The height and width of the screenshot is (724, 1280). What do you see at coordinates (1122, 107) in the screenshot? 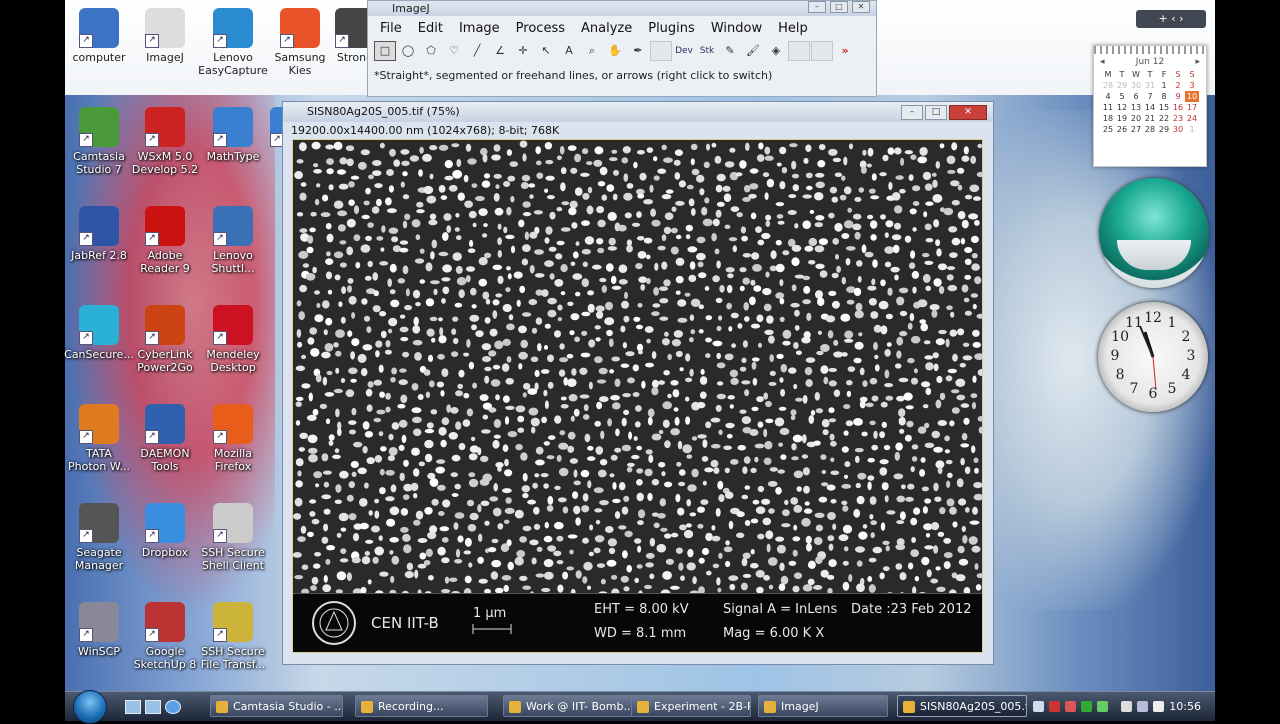
I see `calendar-day: 12` at bounding box center [1122, 107].